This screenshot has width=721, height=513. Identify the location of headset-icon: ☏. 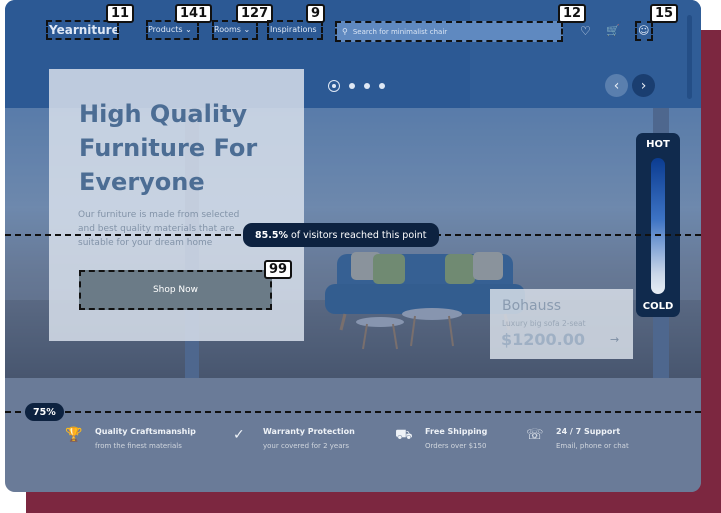
(535, 435).